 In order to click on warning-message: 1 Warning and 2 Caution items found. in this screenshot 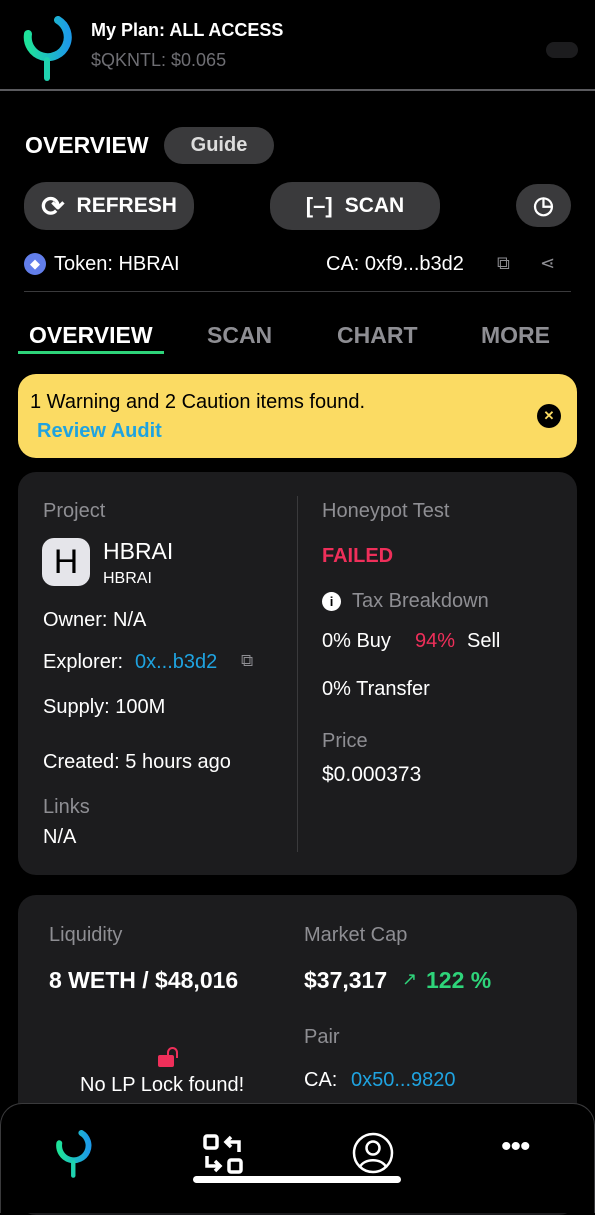, I will do `click(198, 402)`.